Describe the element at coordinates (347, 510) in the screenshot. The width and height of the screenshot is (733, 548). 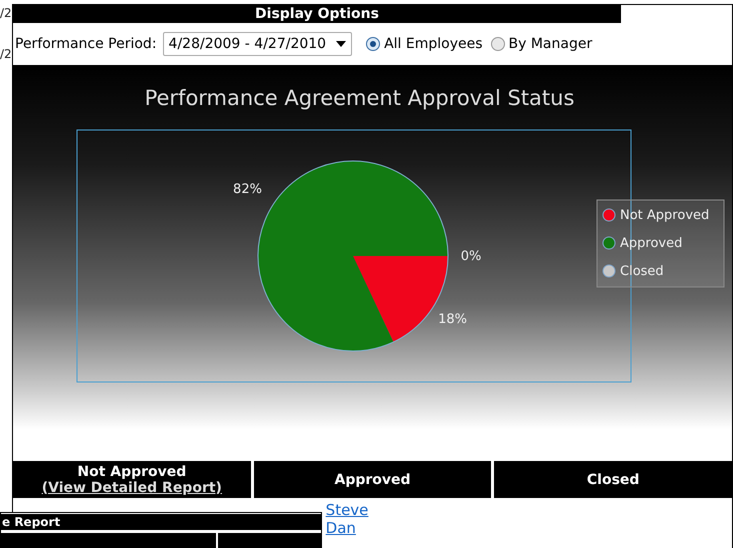
I see `employee-link: Steve` at that location.